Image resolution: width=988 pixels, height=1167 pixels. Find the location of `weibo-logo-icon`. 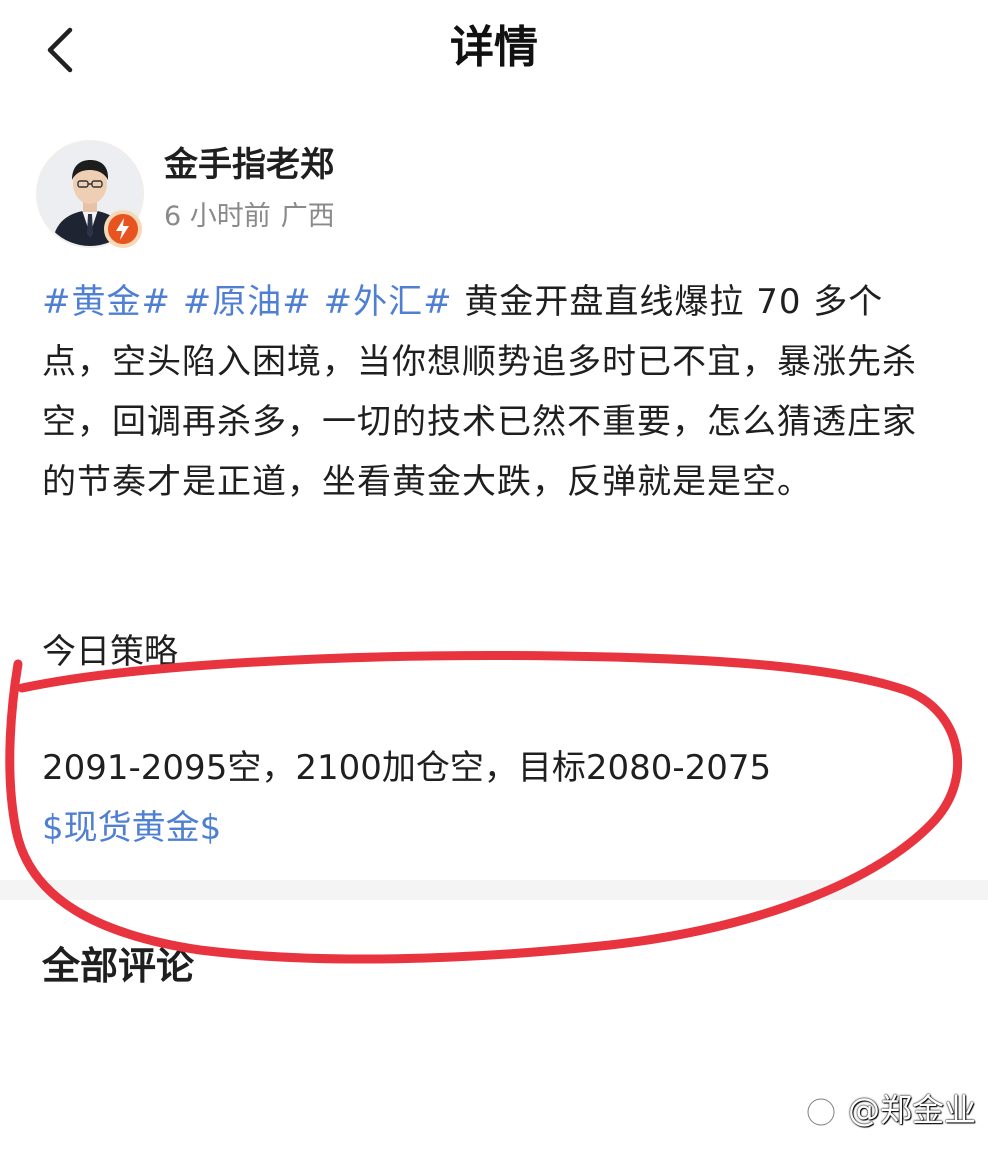

weibo-logo-icon is located at coordinates (821, 1112).